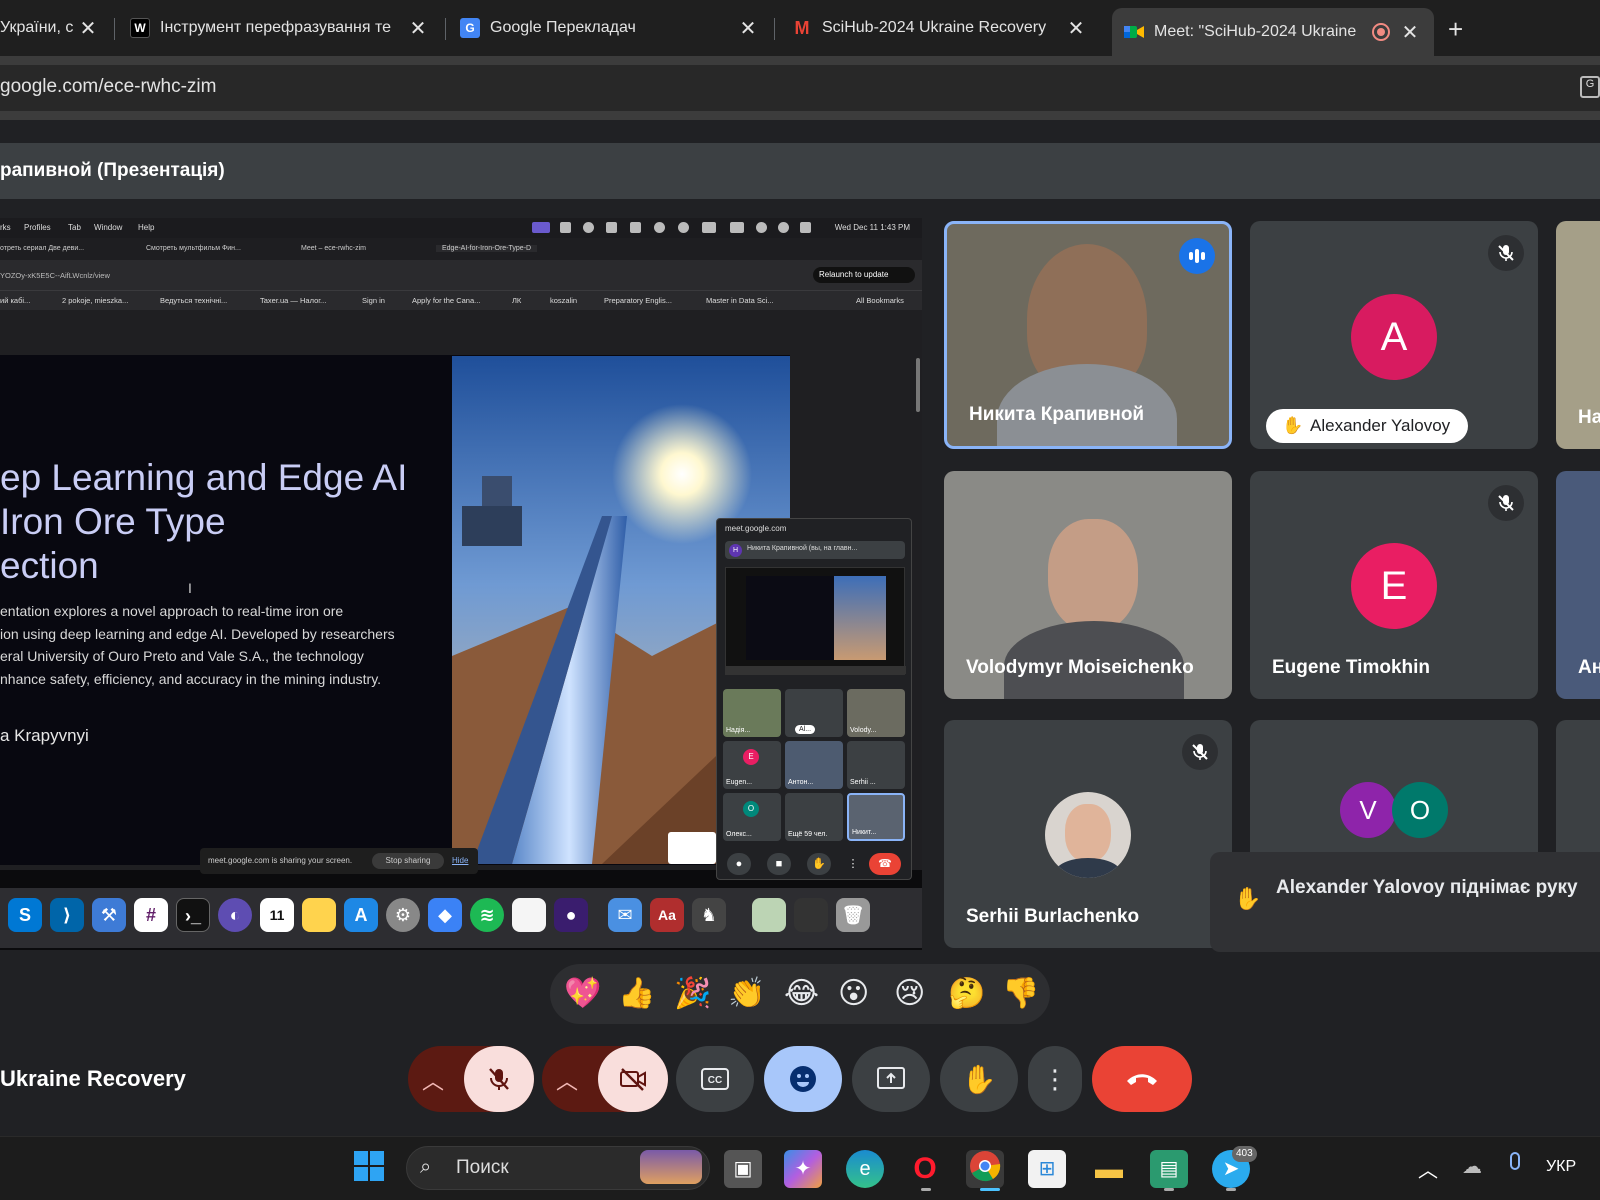  Describe the element at coordinates (1055, 1079) in the screenshot. I see `more-options-button: ⋮` at that location.